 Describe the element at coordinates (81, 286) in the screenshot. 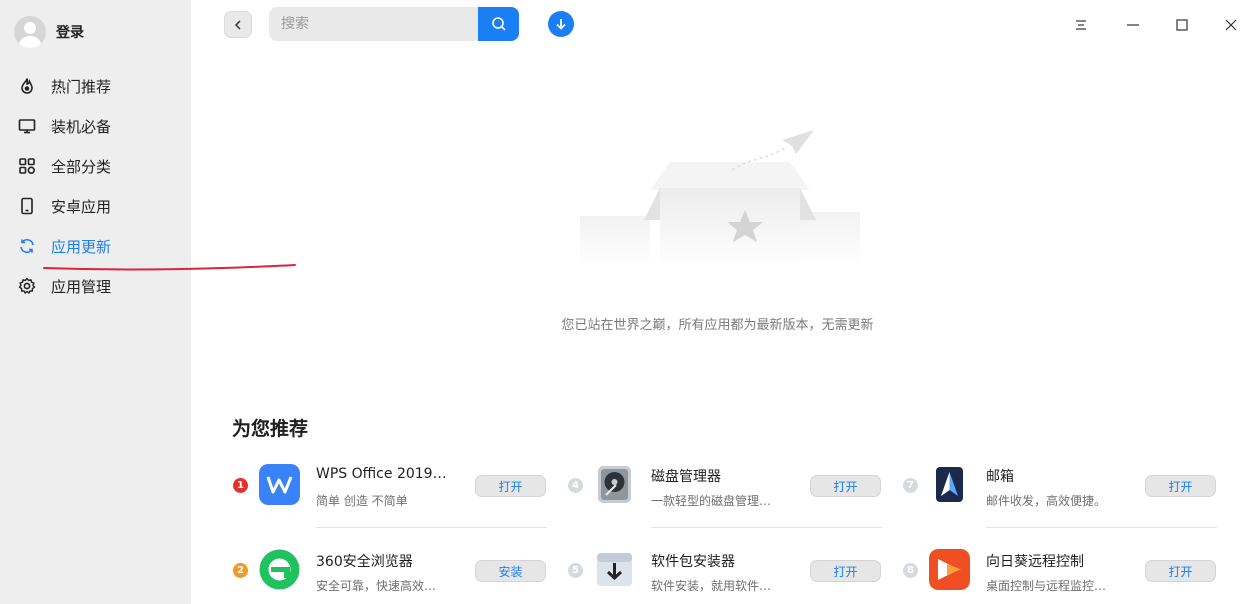

I see `sidebar-item-label: 应用管理` at that location.